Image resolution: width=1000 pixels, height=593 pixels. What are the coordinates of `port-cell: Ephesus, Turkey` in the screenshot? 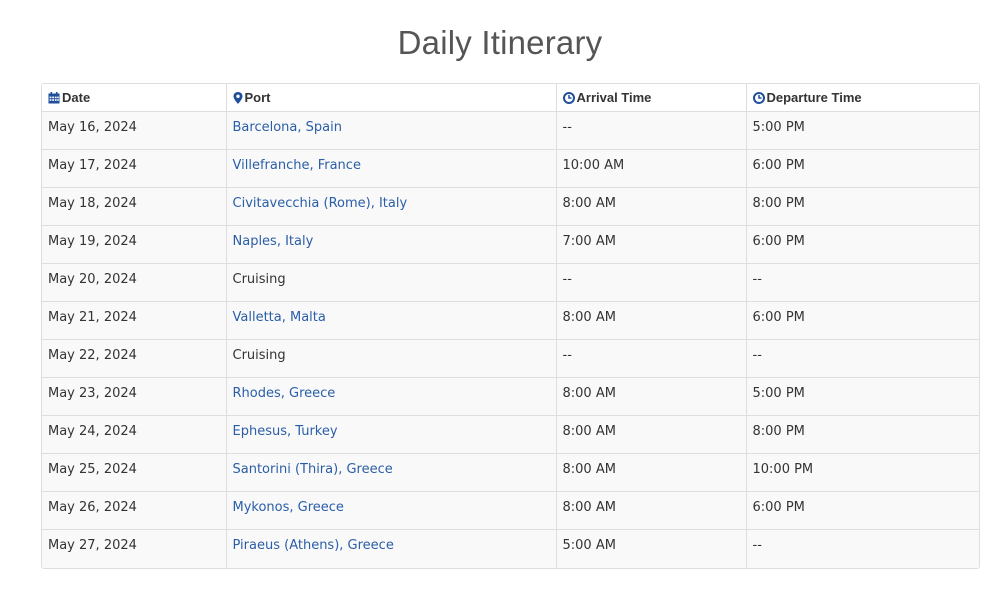 It's located at (391, 434).